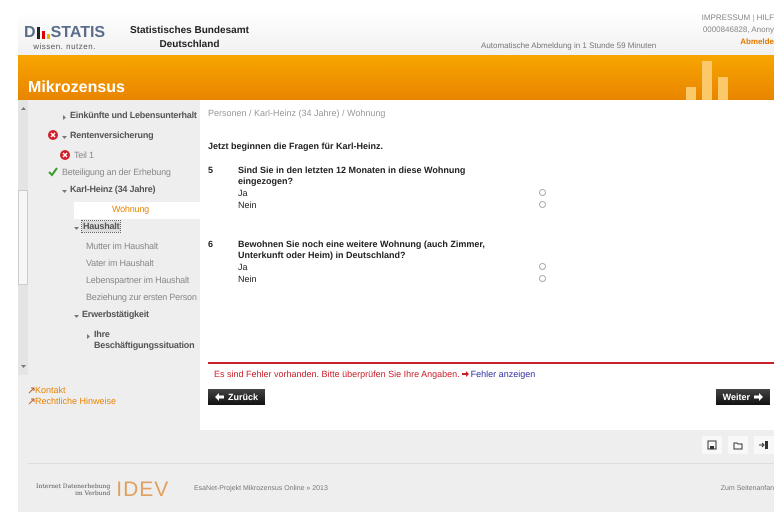  What do you see at coordinates (143, 298) in the screenshot?
I see `tree-item: Beziehung zur ersten Person` at bounding box center [143, 298].